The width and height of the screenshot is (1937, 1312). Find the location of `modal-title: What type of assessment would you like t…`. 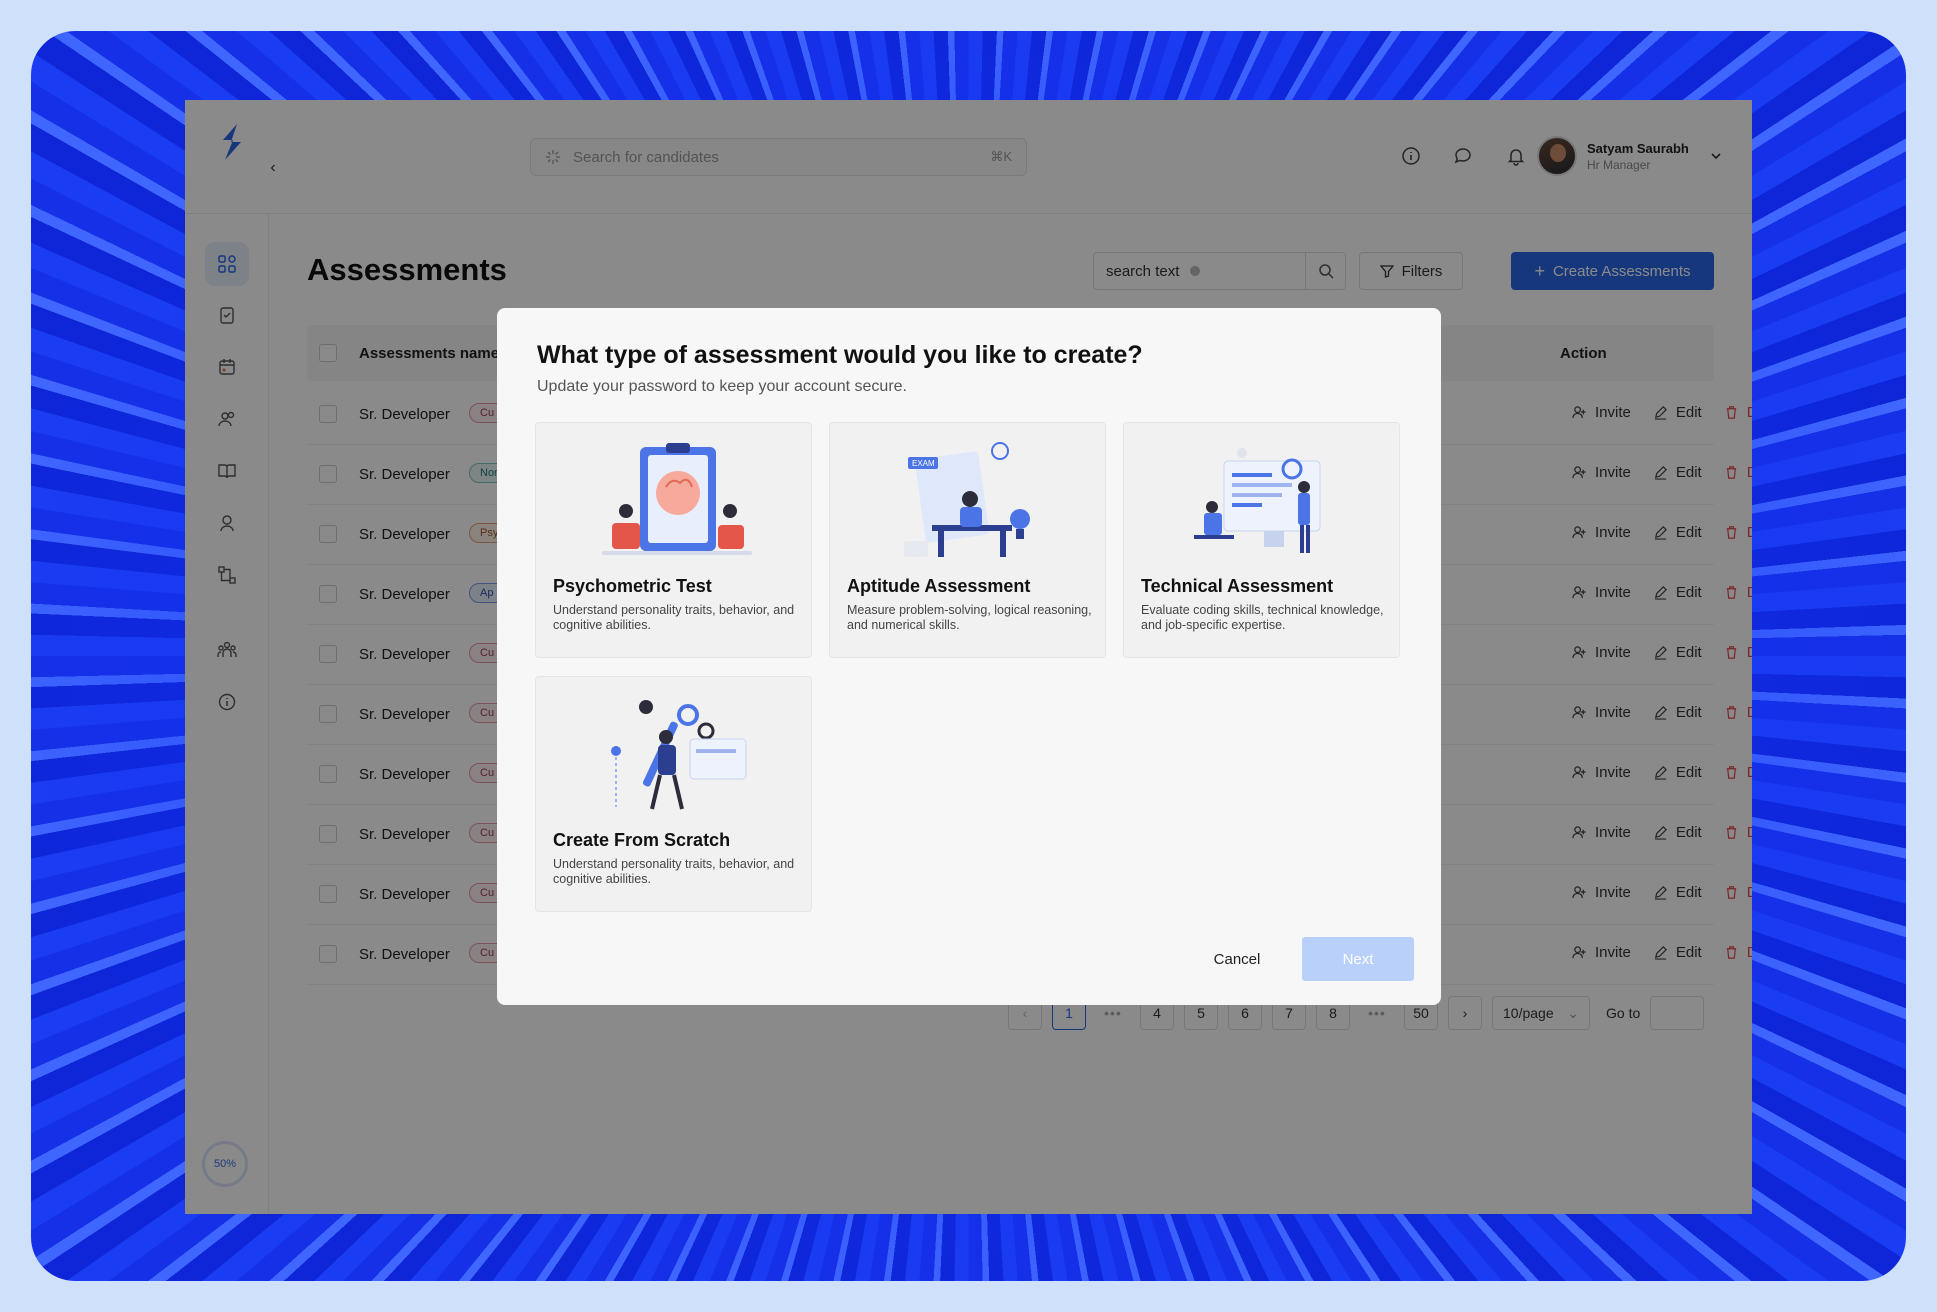

modal-title: What type of assessment would you like t… is located at coordinates (840, 355).